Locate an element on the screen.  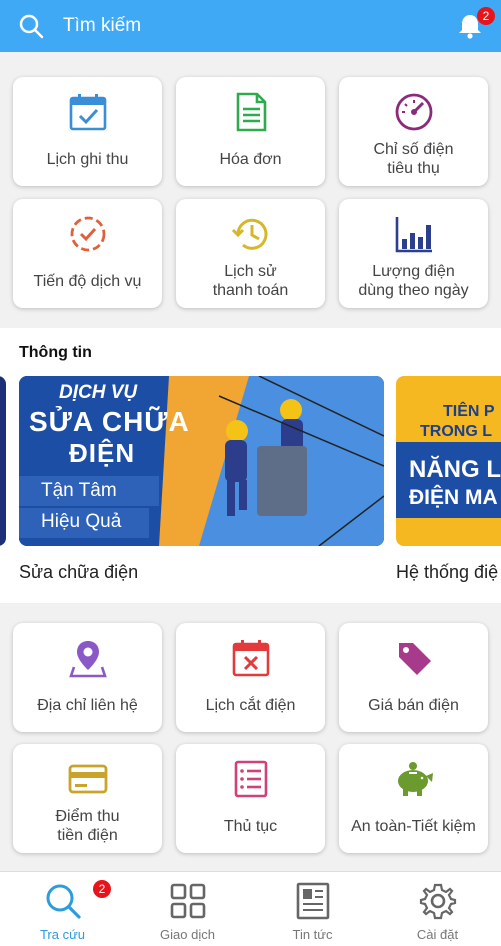
nav-label: Cài đặt is located at coordinates (437, 934).